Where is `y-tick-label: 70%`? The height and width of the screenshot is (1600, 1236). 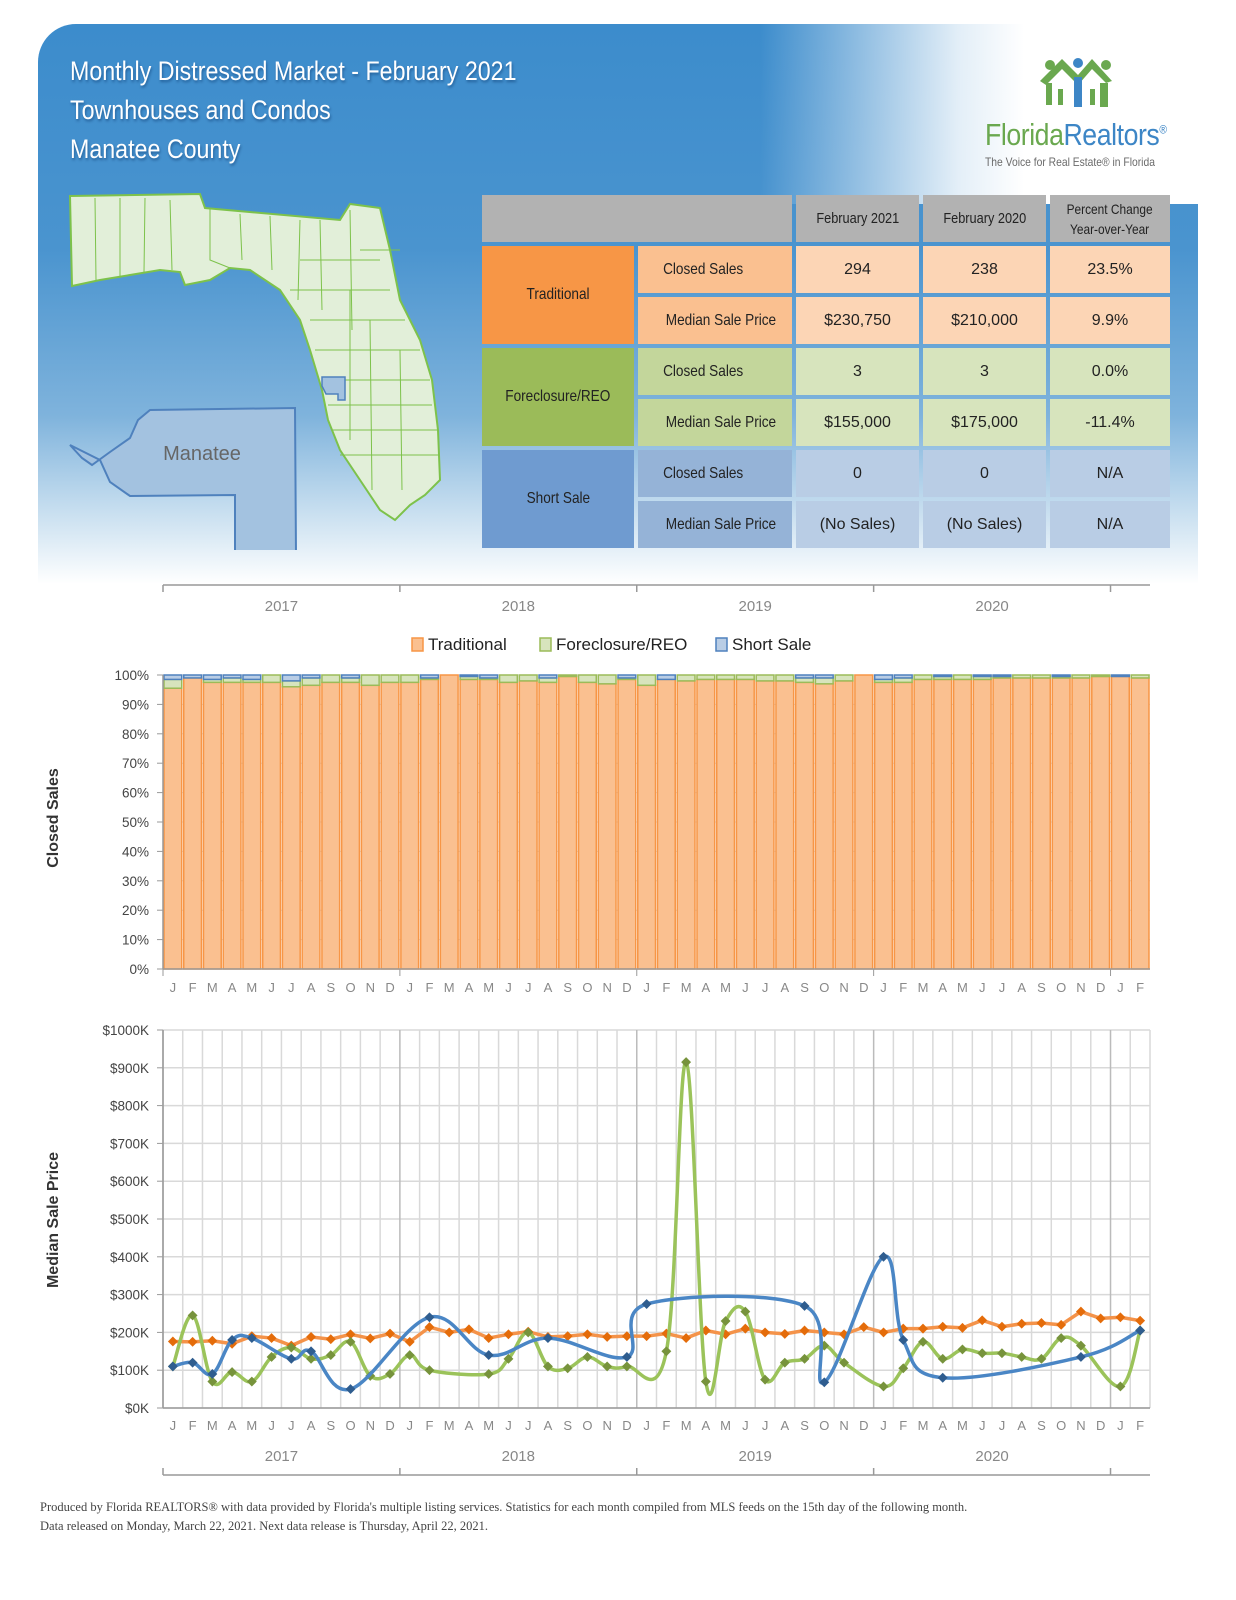
y-tick-label: 70% is located at coordinates (135, 763).